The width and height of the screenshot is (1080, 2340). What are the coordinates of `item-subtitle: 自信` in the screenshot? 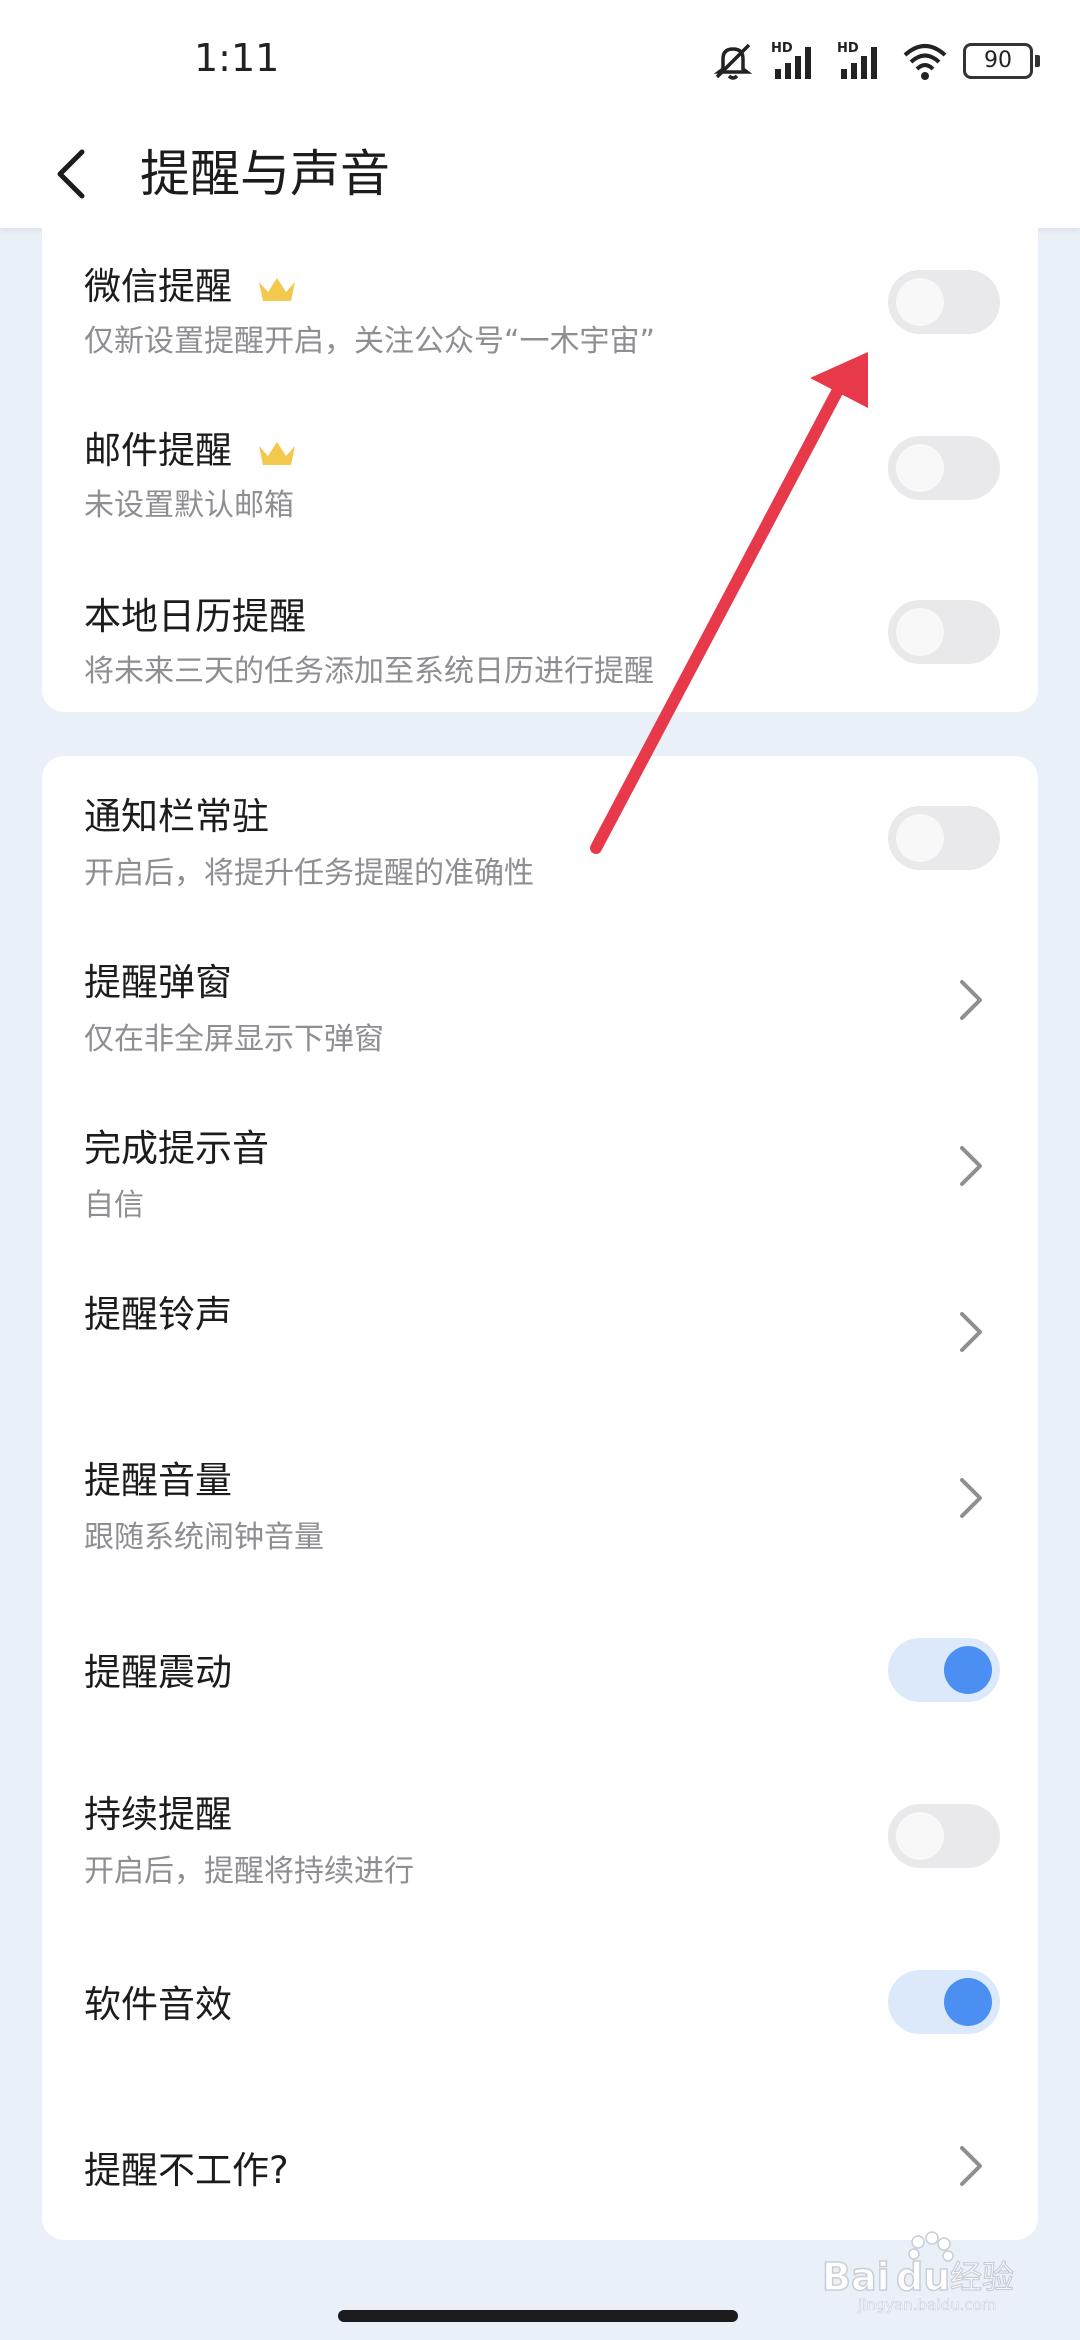 It's located at (114, 1205).